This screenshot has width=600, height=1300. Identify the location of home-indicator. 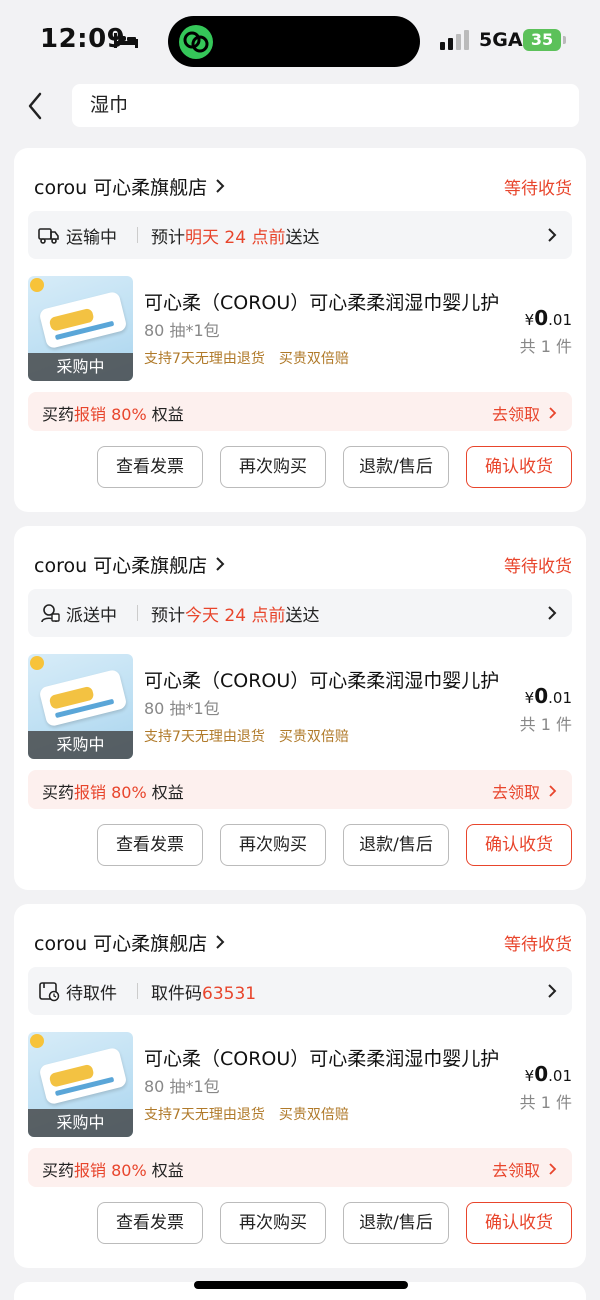
(301, 1285).